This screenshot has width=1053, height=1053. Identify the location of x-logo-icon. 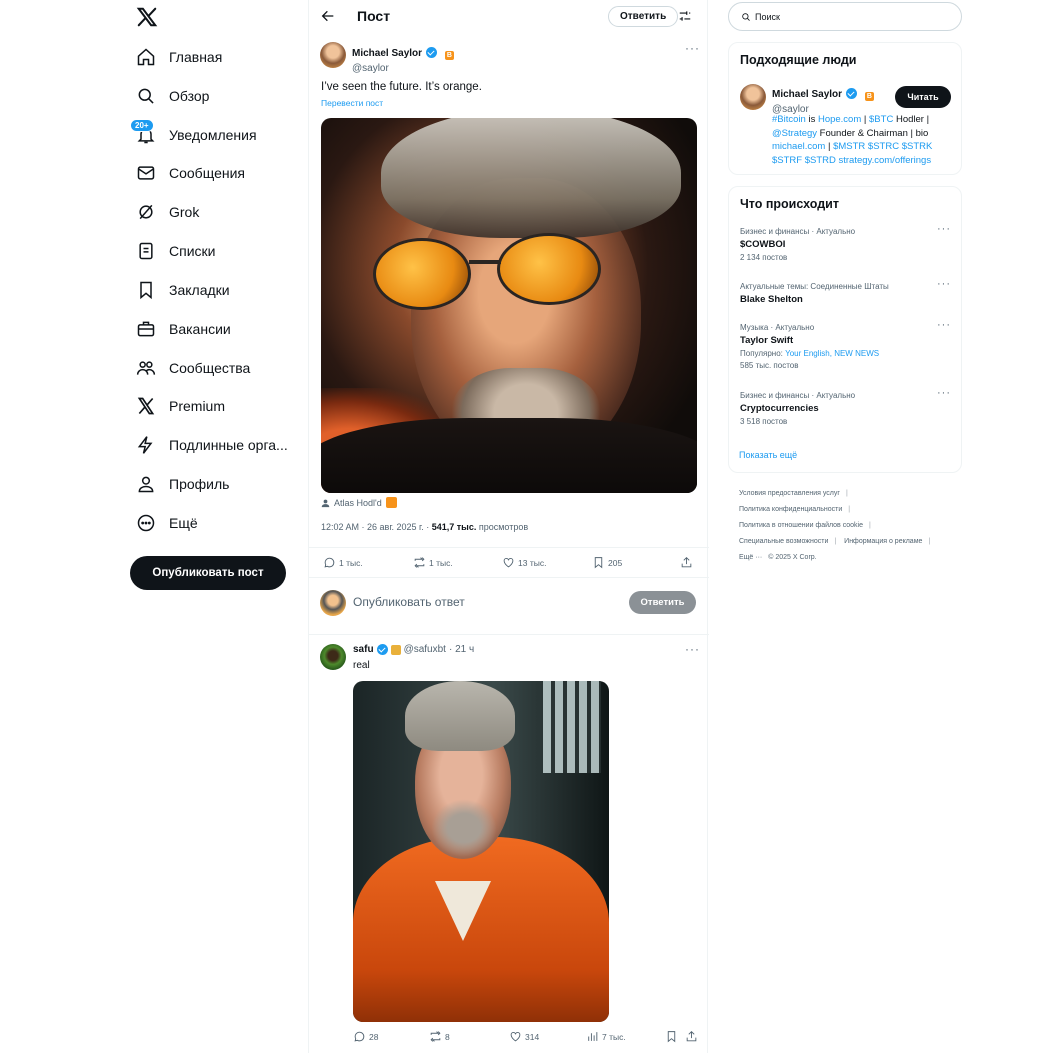
(148, 18).